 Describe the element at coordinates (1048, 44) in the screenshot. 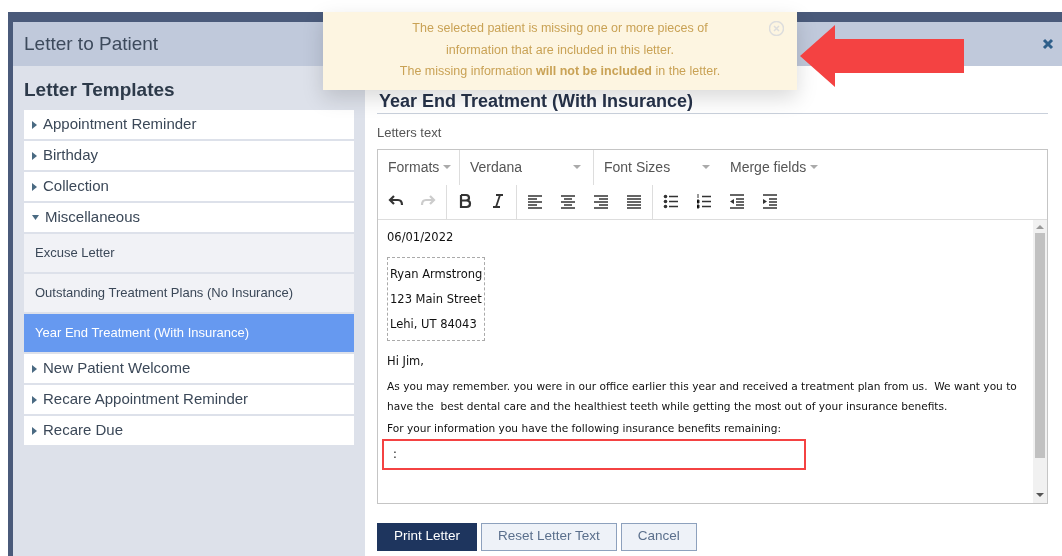

I see `close-icon` at that location.